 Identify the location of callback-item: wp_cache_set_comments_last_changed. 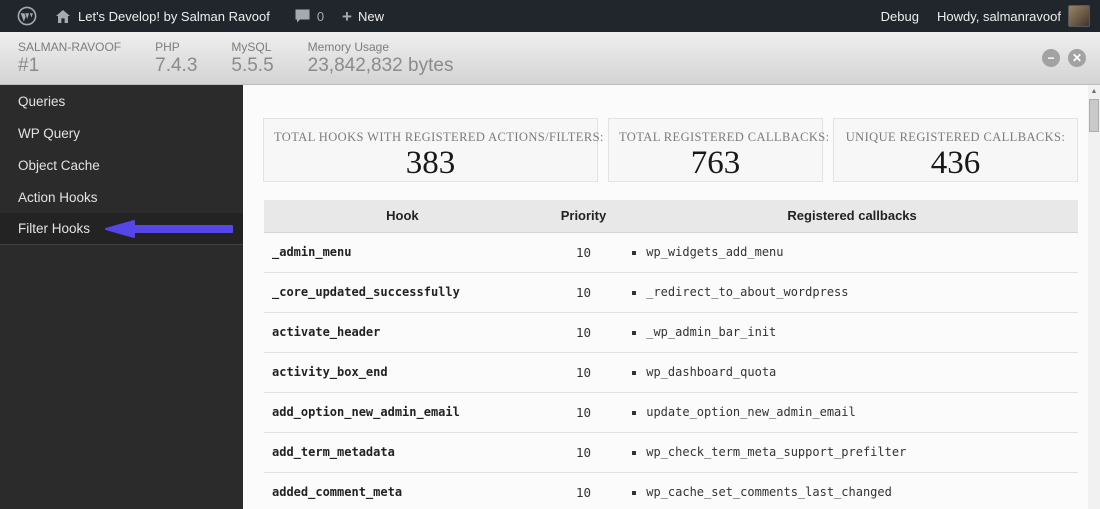
(862, 492).